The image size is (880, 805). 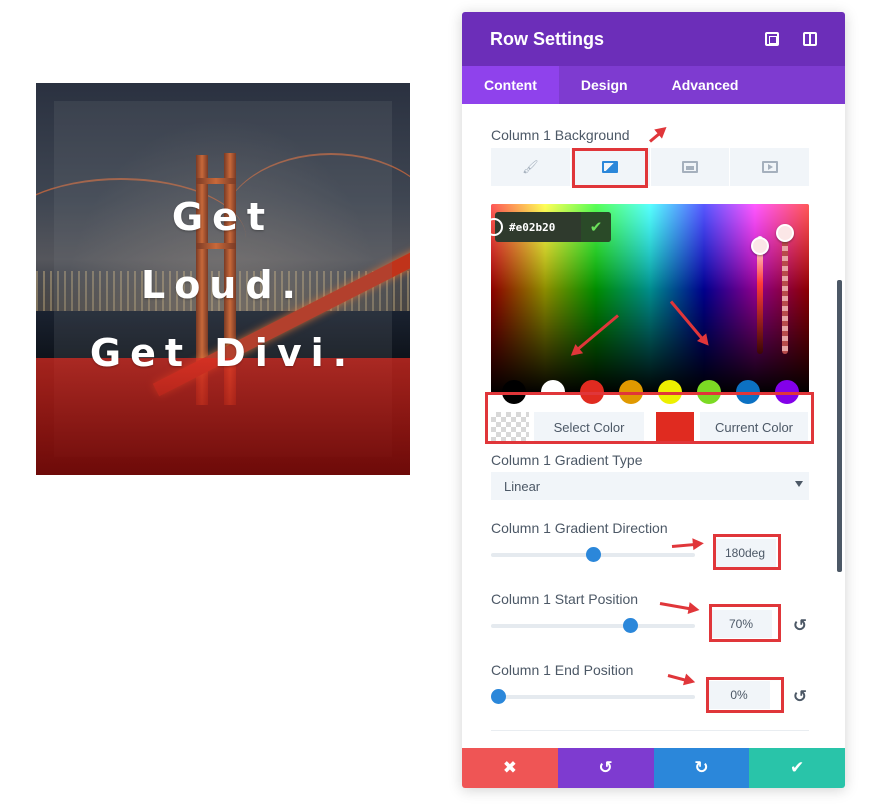 What do you see at coordinates (532, 227) in the screenshot?
I see `hex-value: #e02b20` at bounding box center [532, 227].